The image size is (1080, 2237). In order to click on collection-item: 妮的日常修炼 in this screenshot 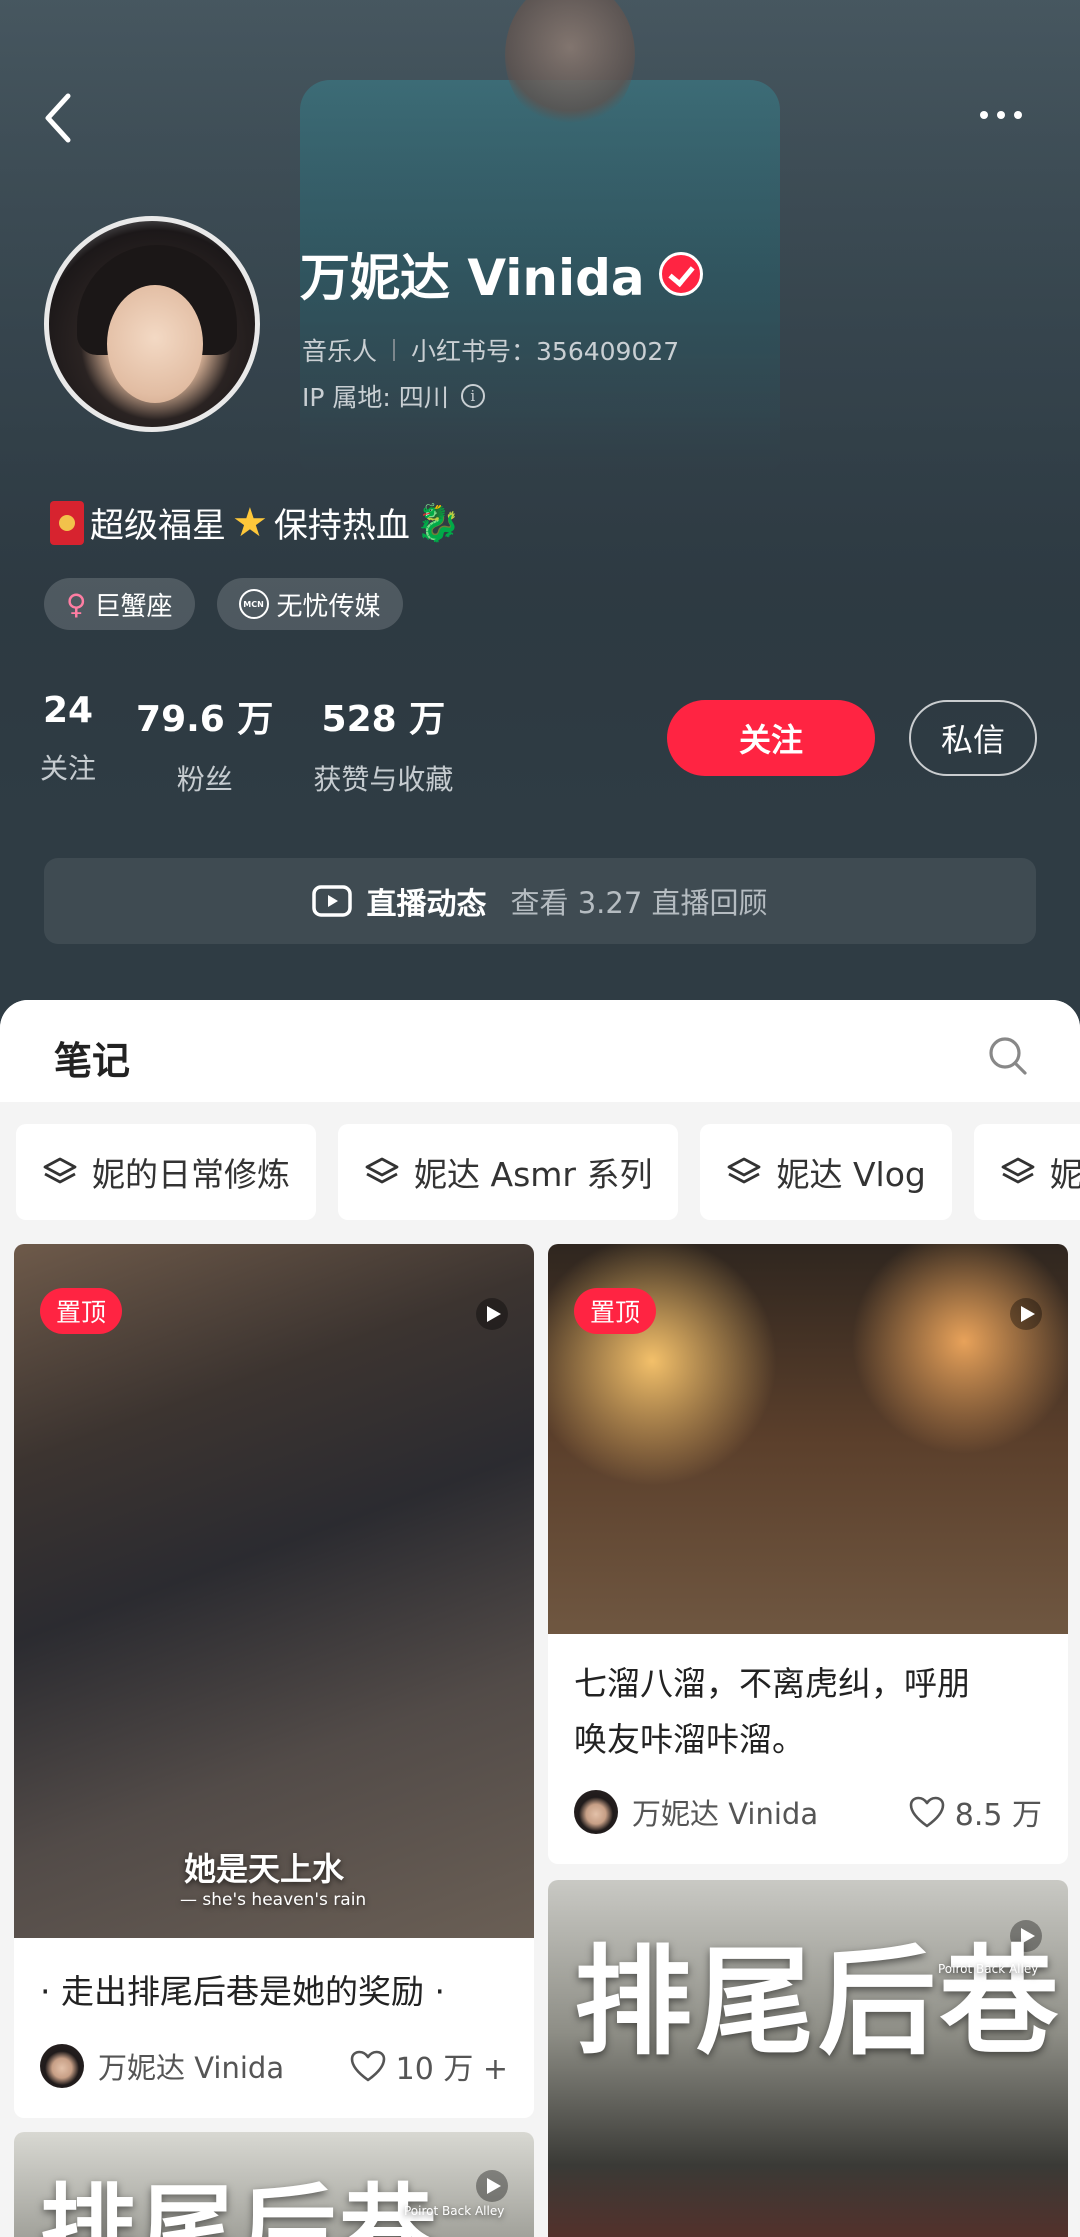, I will do `click(166, 1172)`.